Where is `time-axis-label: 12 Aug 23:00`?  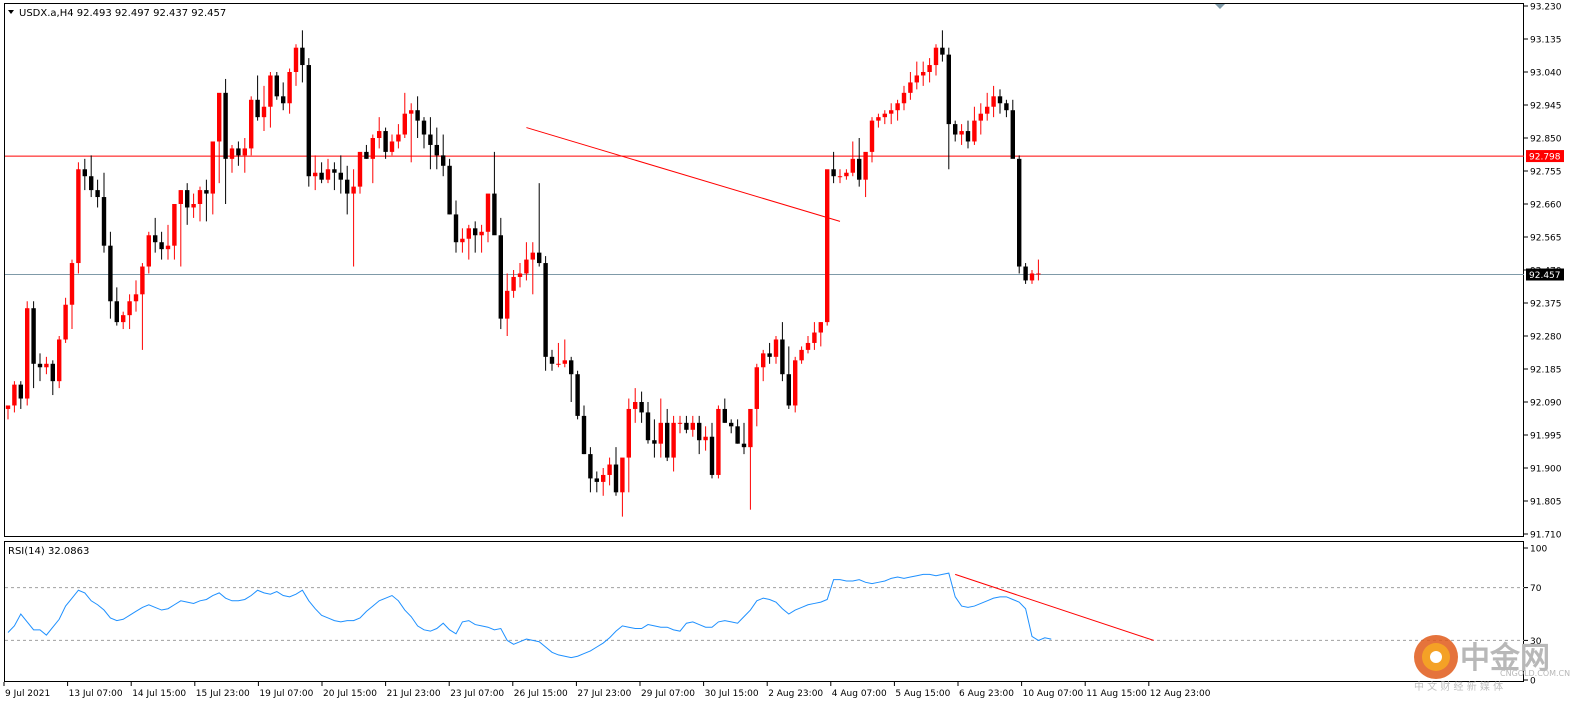 time-axis-label: 12 Aug 23:00 is located at coordinates (1180, 694).